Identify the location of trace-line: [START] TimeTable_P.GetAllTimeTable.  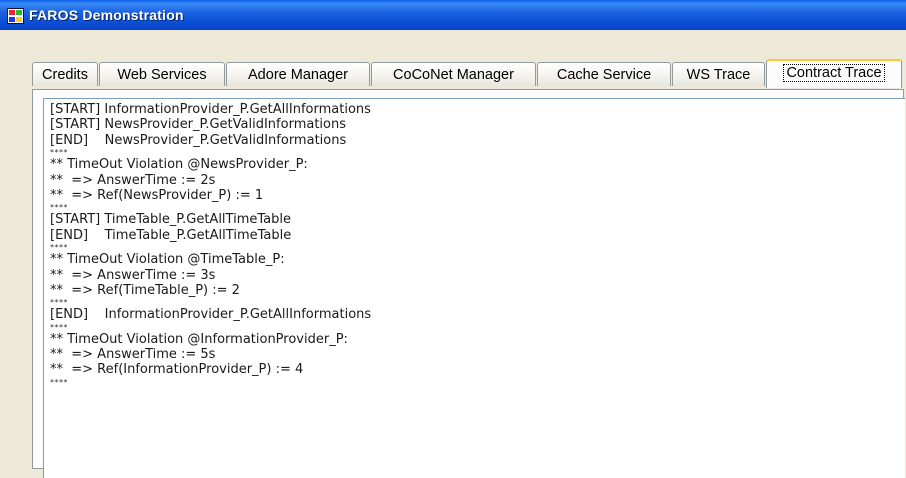
(170, 220).